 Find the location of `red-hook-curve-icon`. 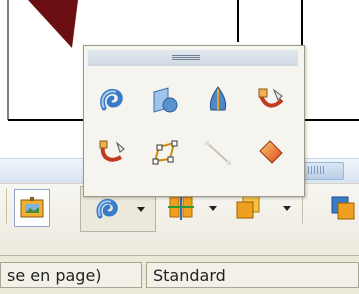

red-hook-curve-icon is located at coordinates (112, 151).